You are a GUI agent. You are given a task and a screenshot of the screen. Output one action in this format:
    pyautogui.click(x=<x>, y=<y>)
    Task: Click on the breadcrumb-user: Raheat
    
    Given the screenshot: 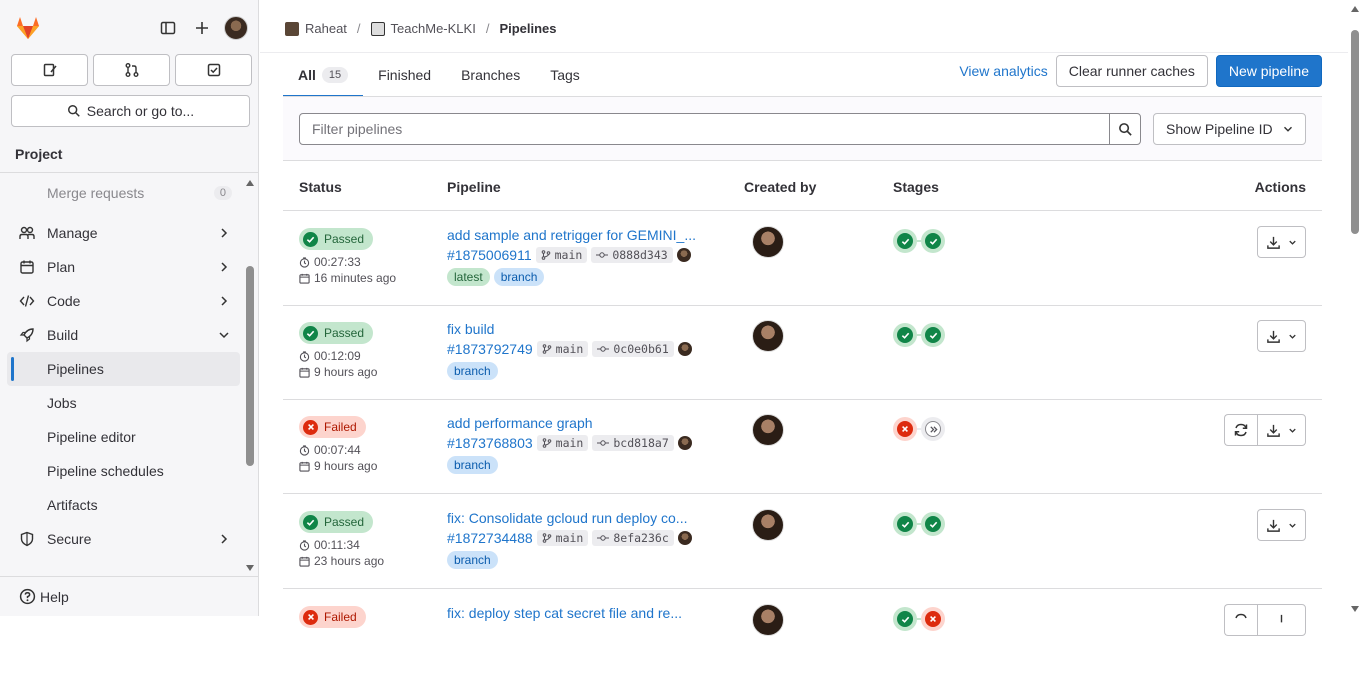 What is the action you would take?
    pyautogui.click(x=326, y=28)
    